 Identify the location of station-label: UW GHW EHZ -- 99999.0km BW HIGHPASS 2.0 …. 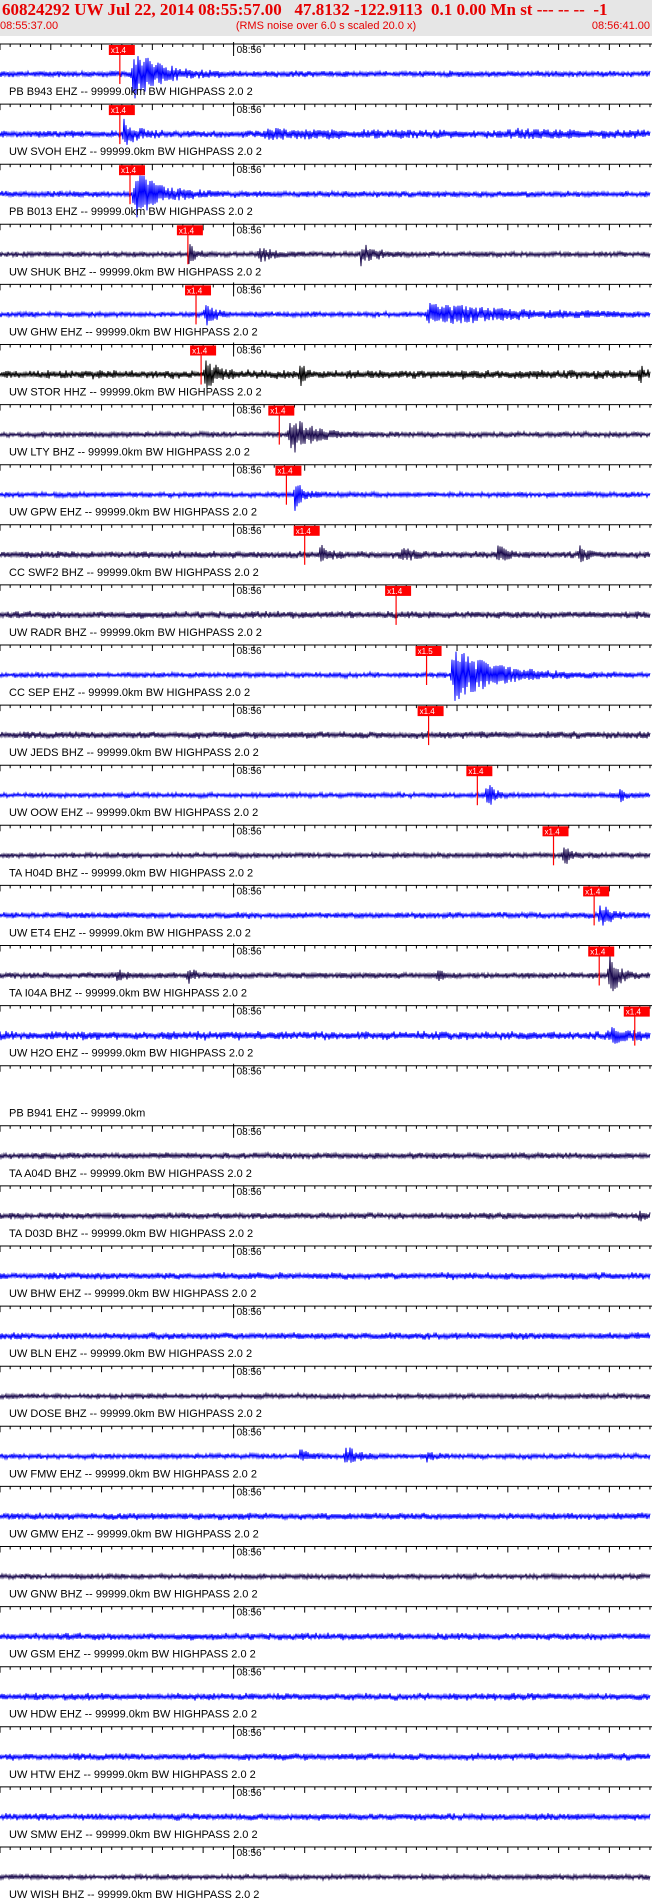
(133, 332).